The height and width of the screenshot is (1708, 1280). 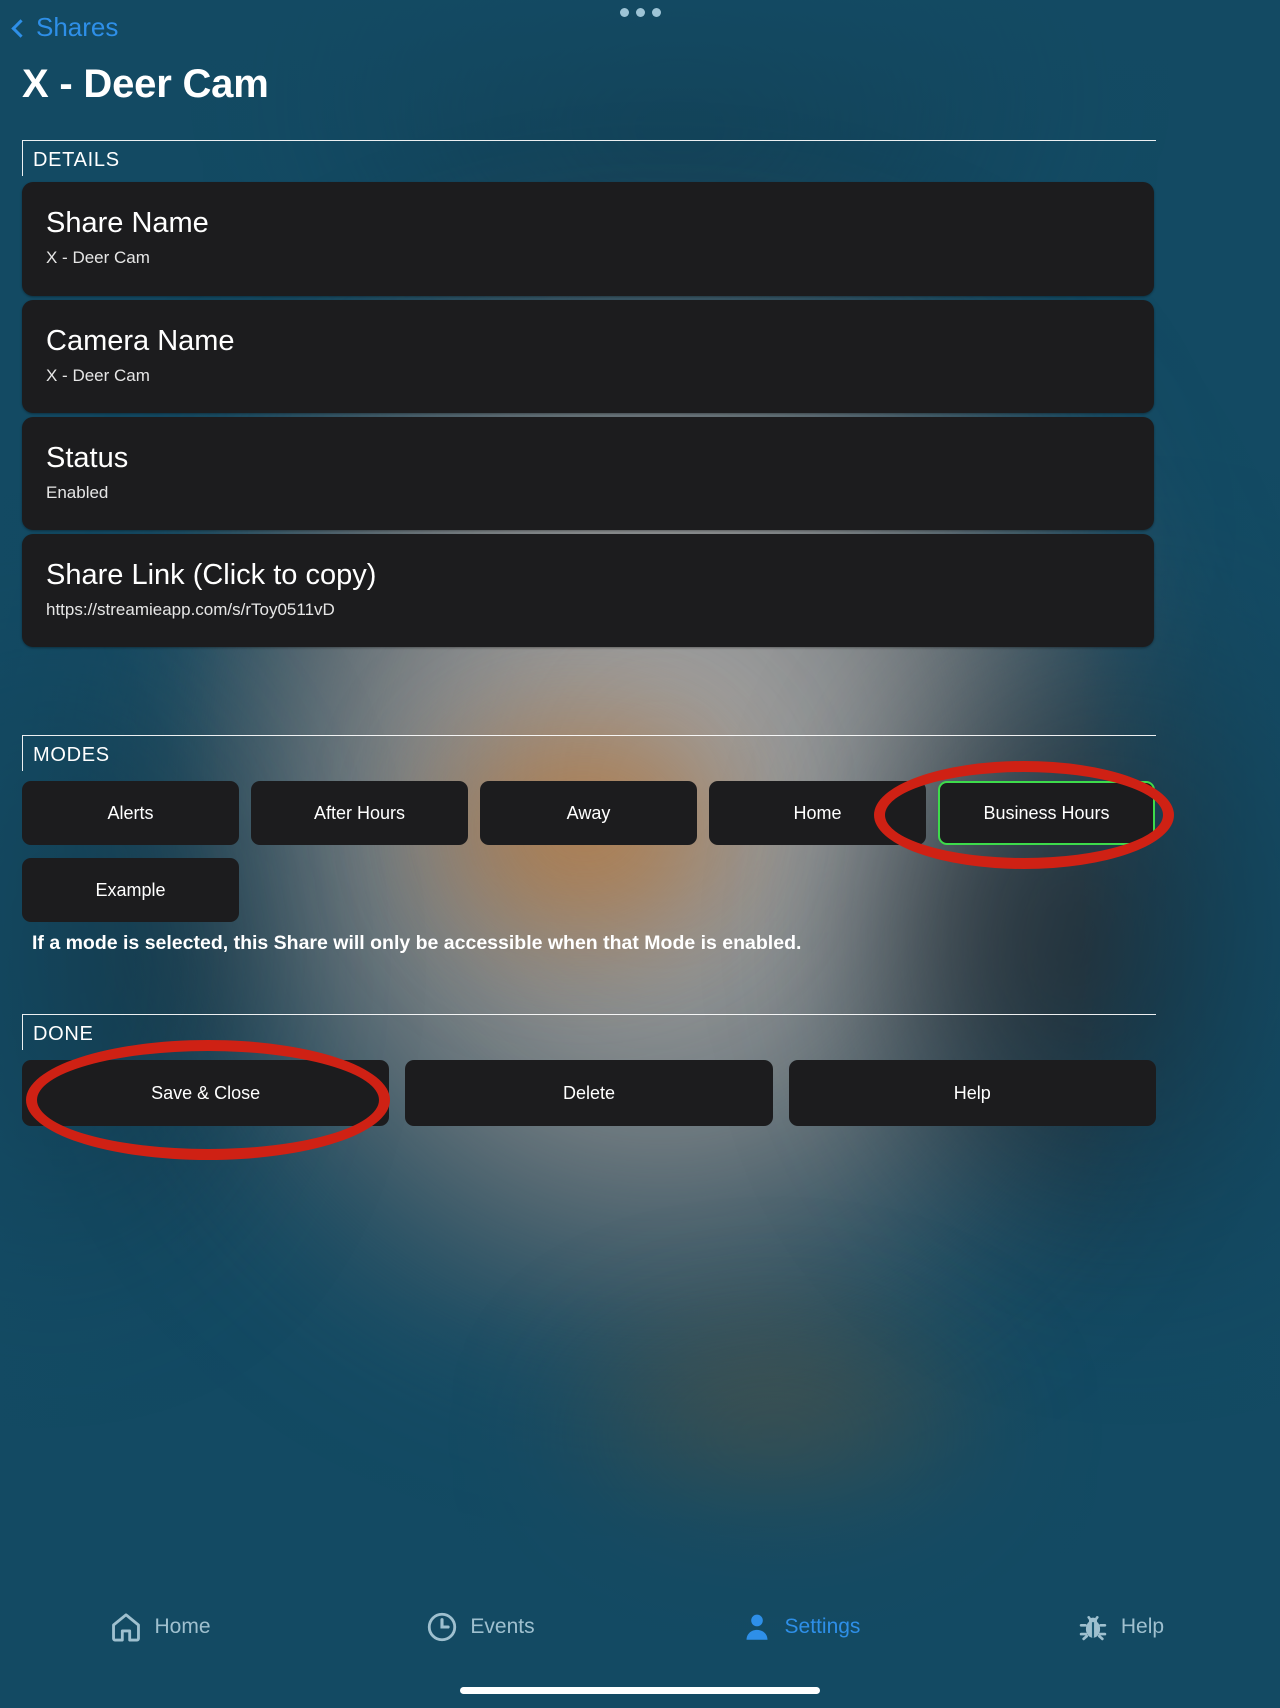 I want to click on camera-name-value: X - Deer Cam, so click(x=98, y=376).